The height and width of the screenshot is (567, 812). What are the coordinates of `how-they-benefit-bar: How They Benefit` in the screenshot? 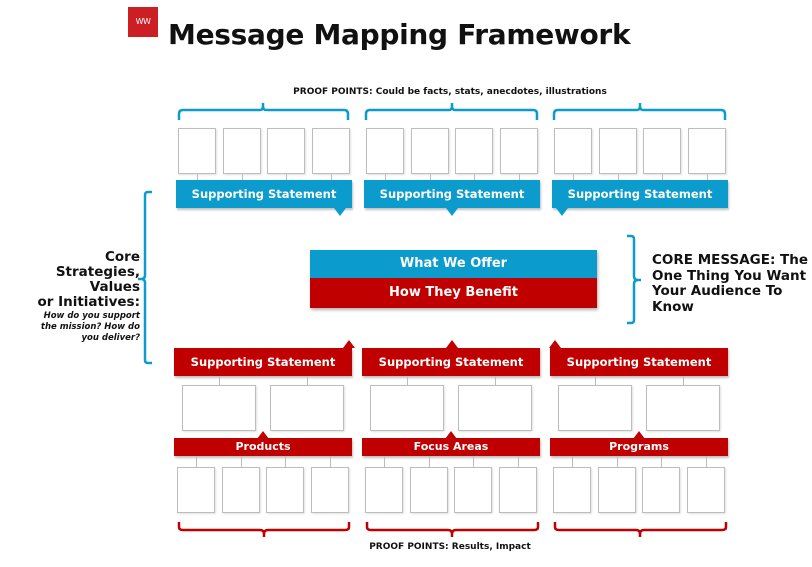 It's located at (453, 293).